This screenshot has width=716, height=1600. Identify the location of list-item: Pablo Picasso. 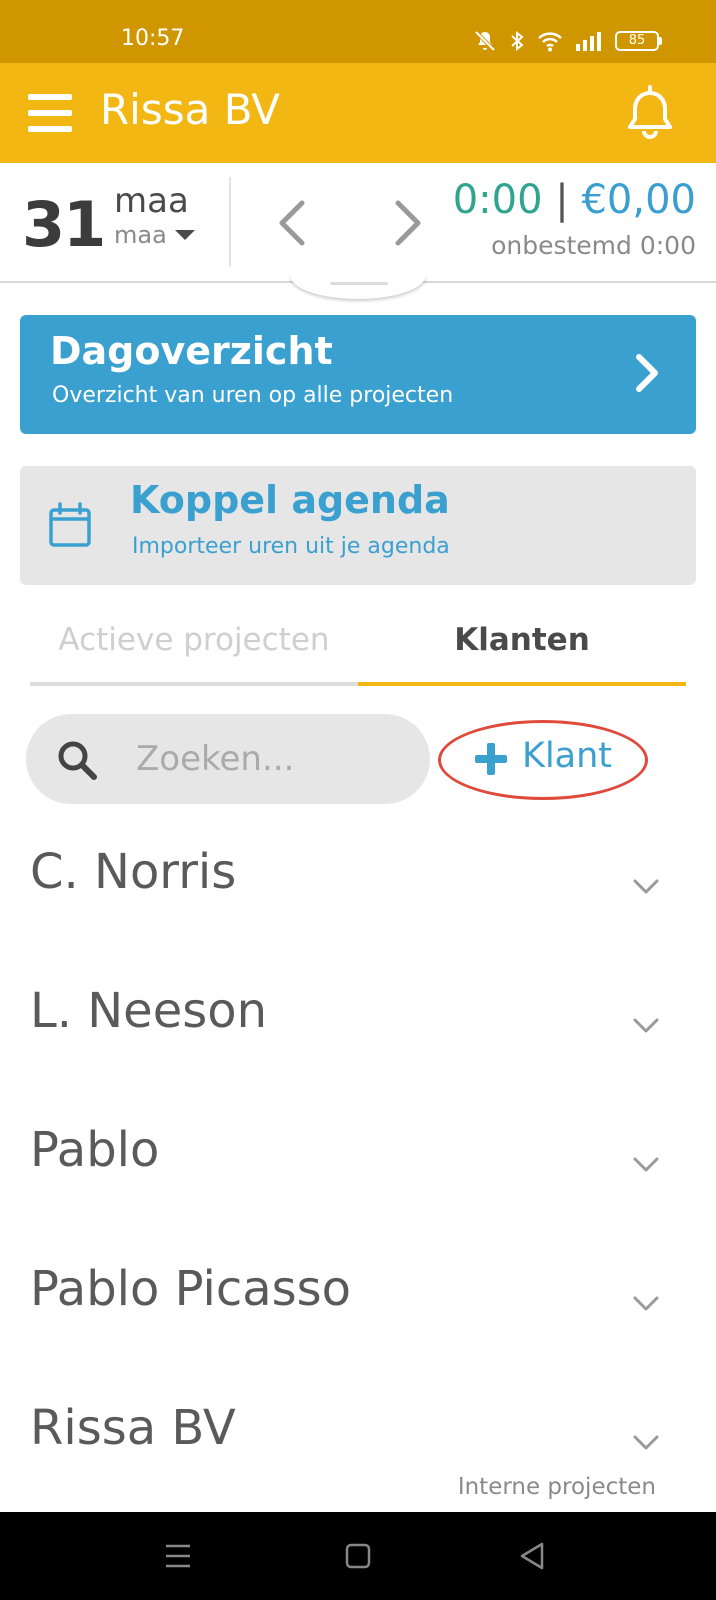
(358, 1308).